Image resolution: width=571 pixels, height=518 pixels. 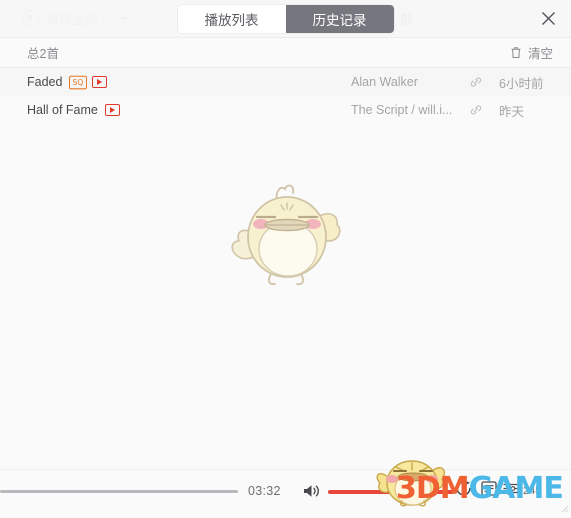 I want to click on table-row: Faded SQ Alan Walker 6小时前, so click(x=285, y=82).